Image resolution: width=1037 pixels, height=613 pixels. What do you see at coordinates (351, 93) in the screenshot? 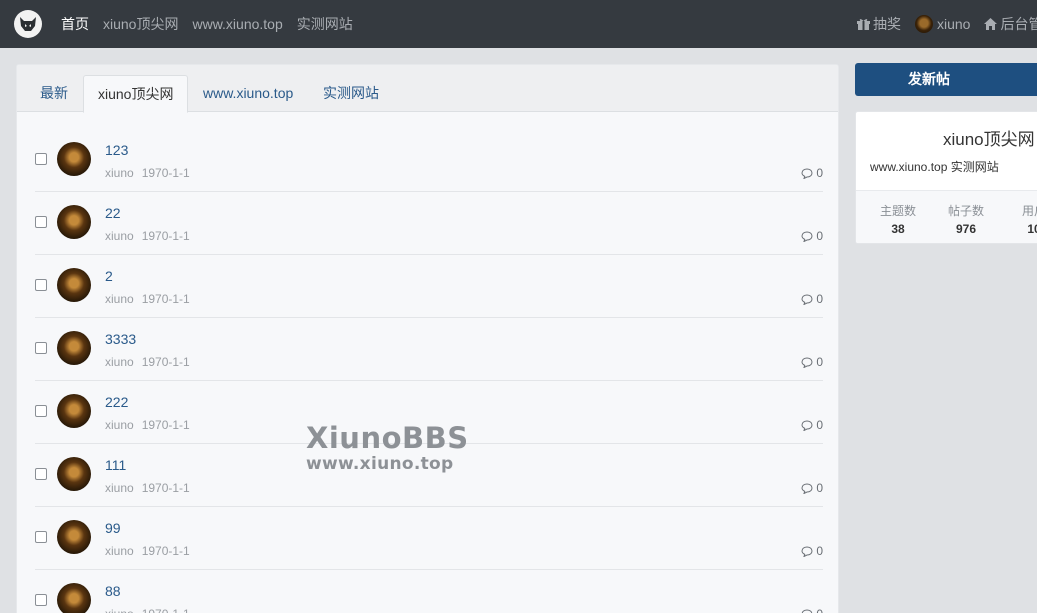
I see `tab-test: 实测网站` at bounding box center [351, 93].